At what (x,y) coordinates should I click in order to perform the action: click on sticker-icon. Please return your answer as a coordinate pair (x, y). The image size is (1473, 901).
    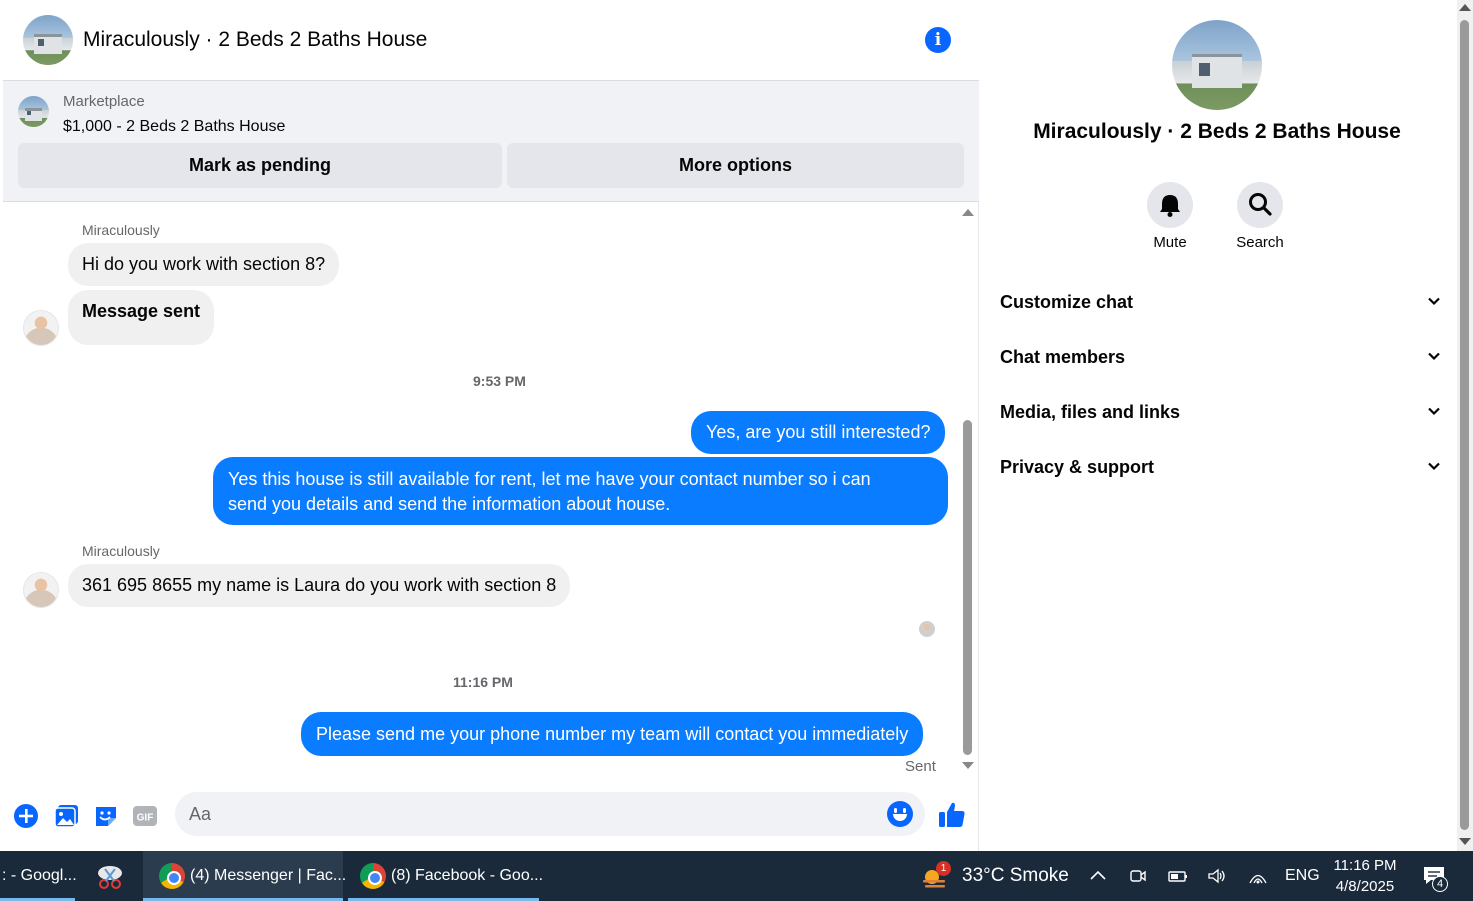
    Looking at the image, I should click on (106, 816).